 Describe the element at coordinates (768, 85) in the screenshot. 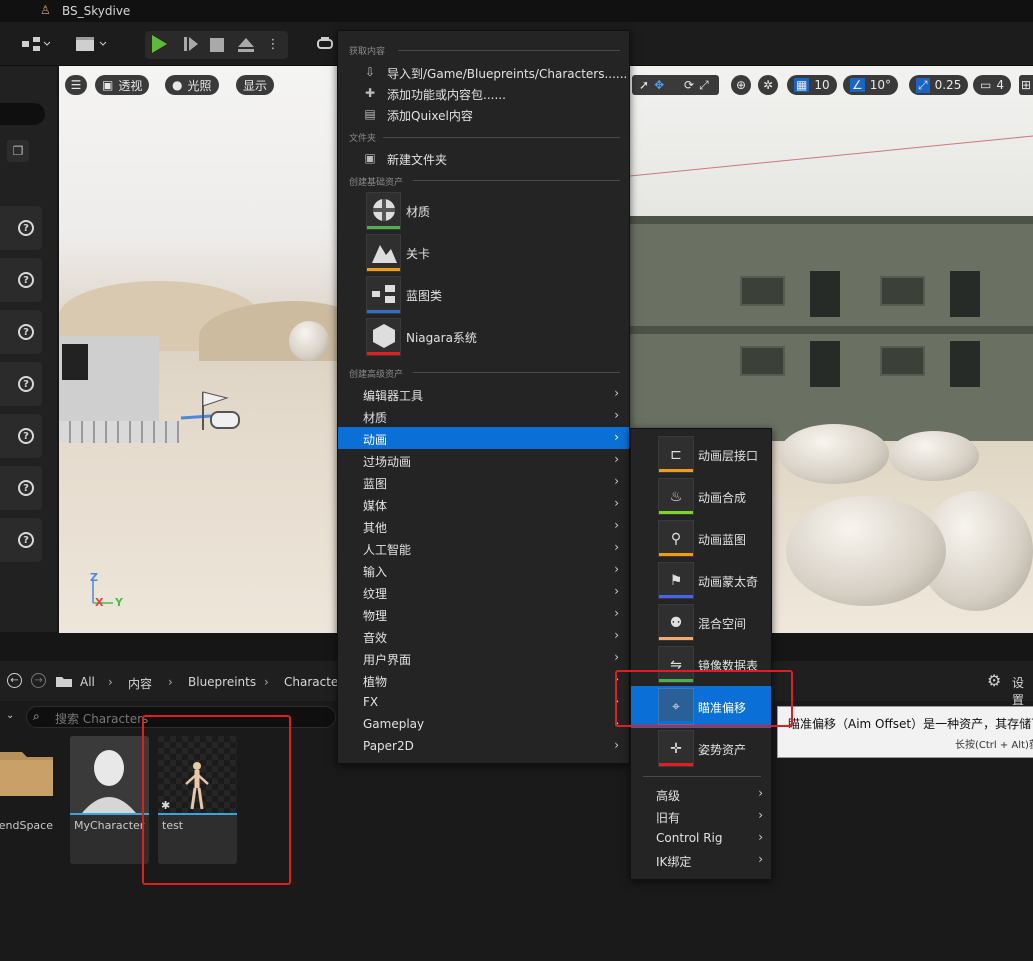

I see `surface-snap-button: ✲` at that location.